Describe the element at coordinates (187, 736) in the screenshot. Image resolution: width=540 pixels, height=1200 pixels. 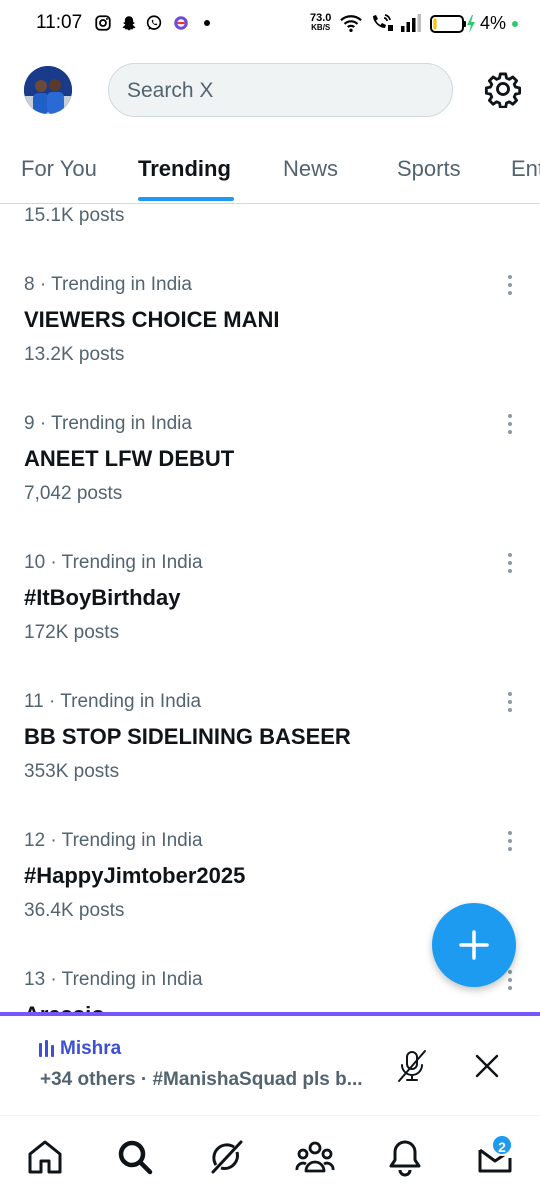
I see `trend-title: BB STOP SIDELINING BASEER` at that location.